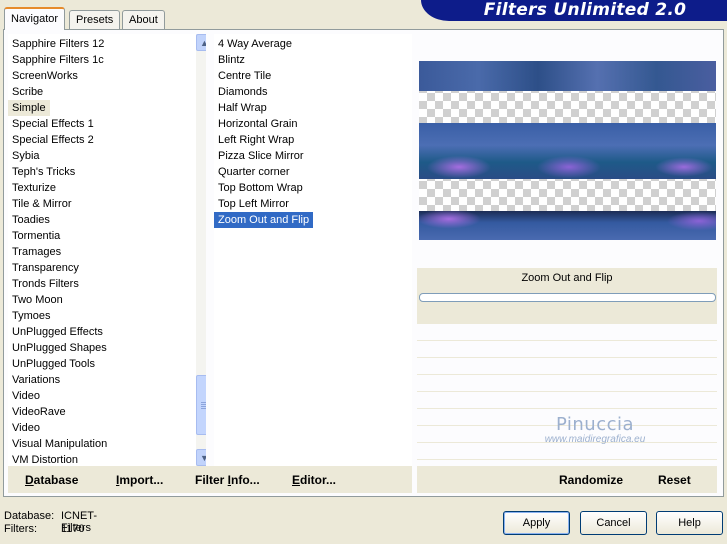 The image size is (727, 544). What do you see at coordinates (53, 124) in the screenshot?
I see `list-item: Special Effects 1` at bounding box center [53, 124].